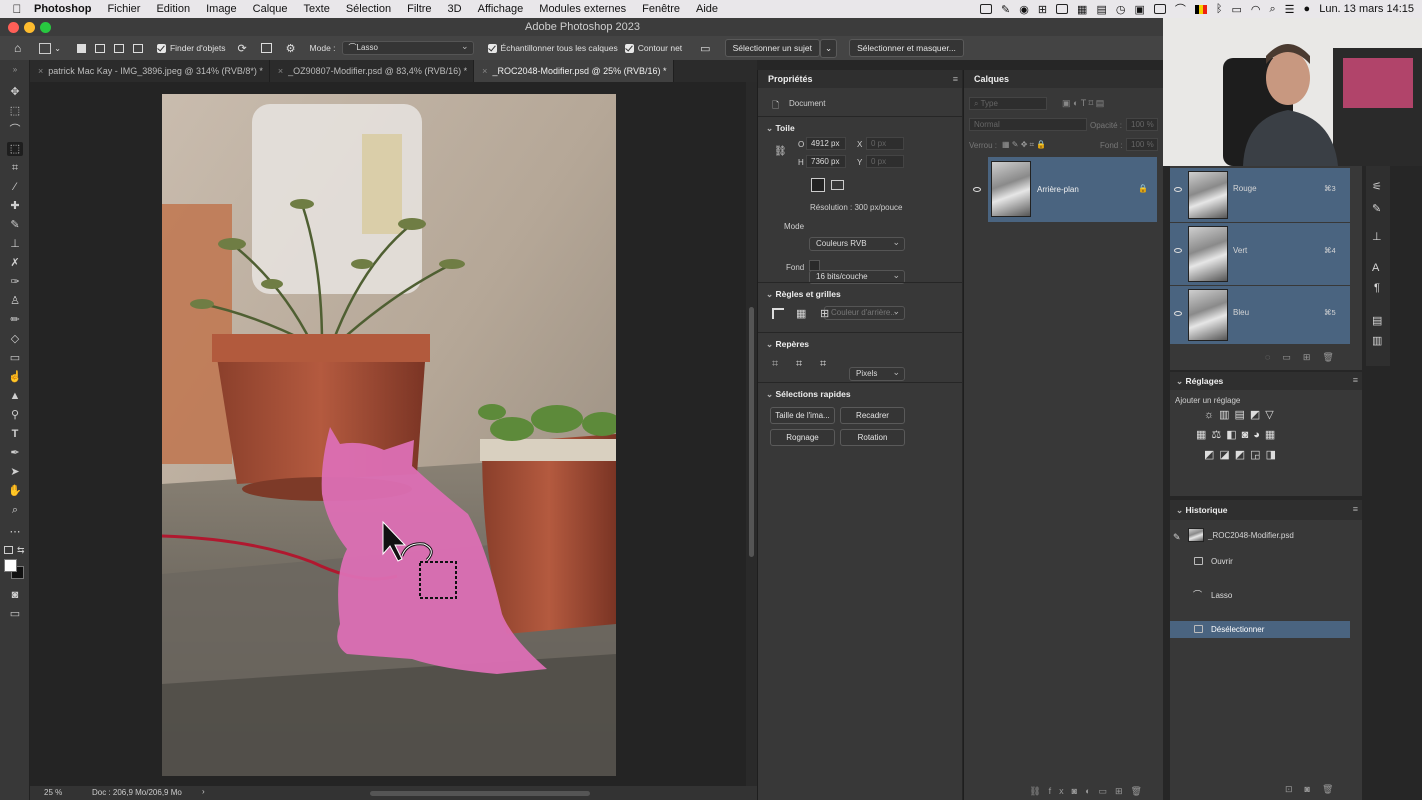 This screenshot has height=800, width=1422. What do you see at coordinates (1064, 791) in the screenshot?
I see `layer-footer-icons: ⛓fx◙◐▭⊞🗑` at bounding box center [1064, 791].